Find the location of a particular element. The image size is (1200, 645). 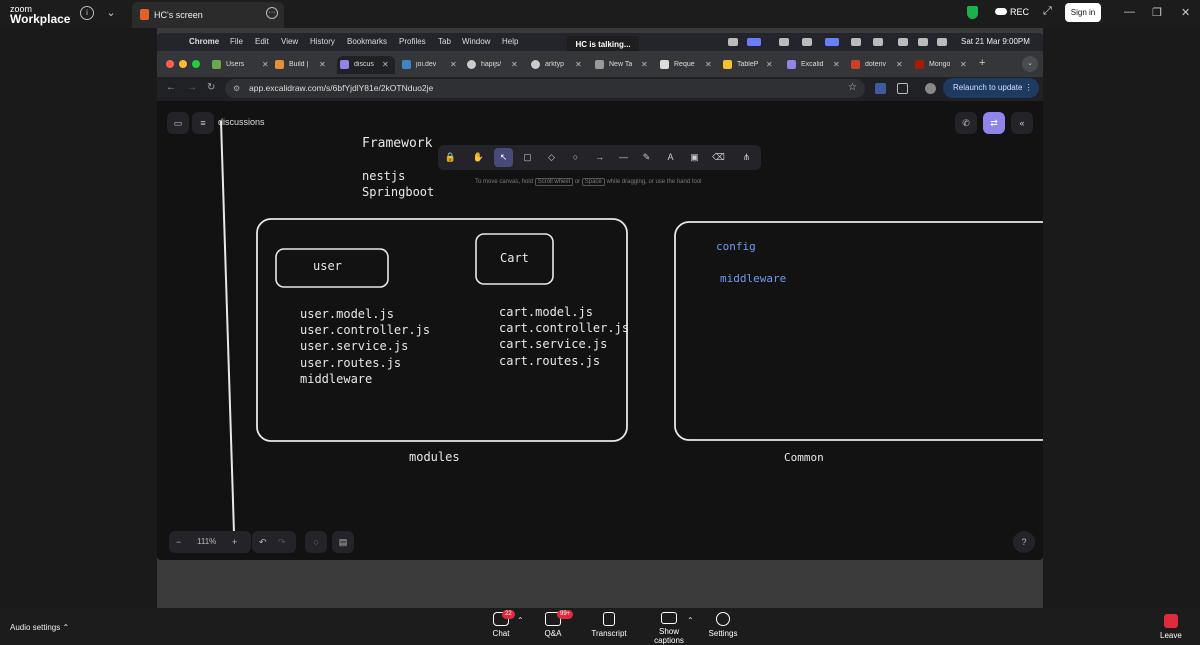

menu-window: Window is located at coordinates (476, 41).